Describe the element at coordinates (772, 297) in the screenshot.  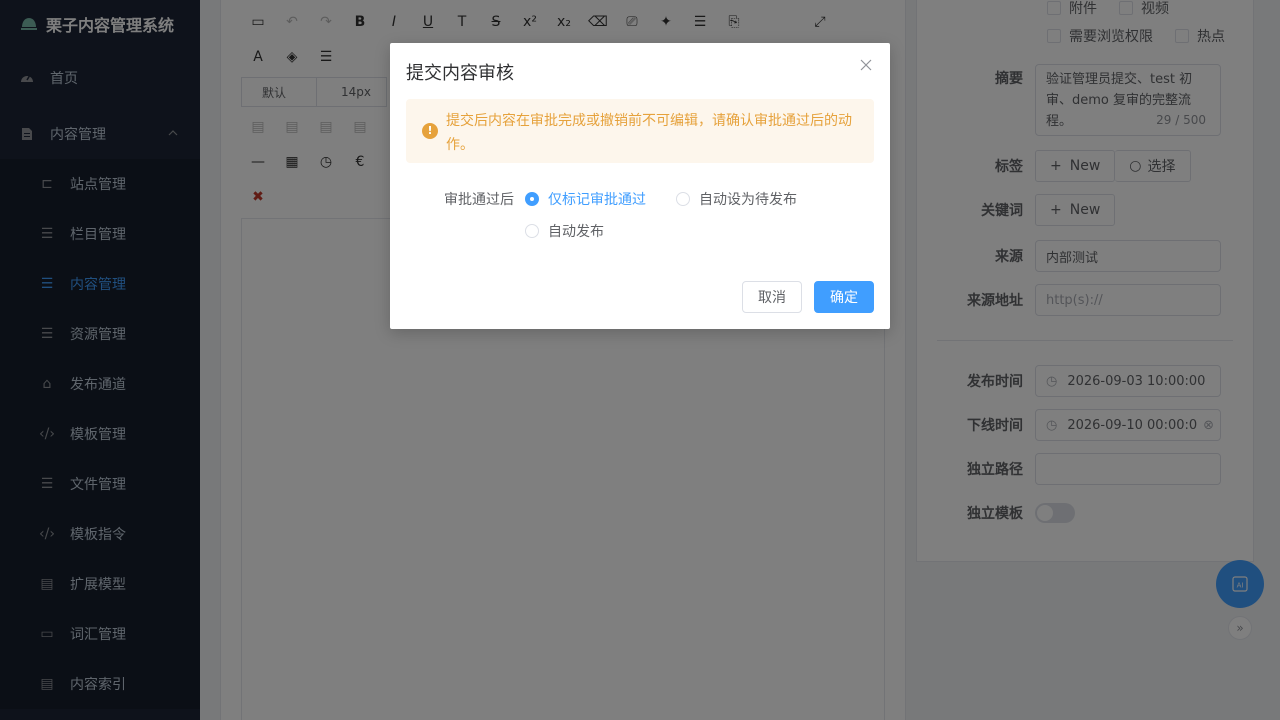
I see `cancel-button: 取消` at that location.